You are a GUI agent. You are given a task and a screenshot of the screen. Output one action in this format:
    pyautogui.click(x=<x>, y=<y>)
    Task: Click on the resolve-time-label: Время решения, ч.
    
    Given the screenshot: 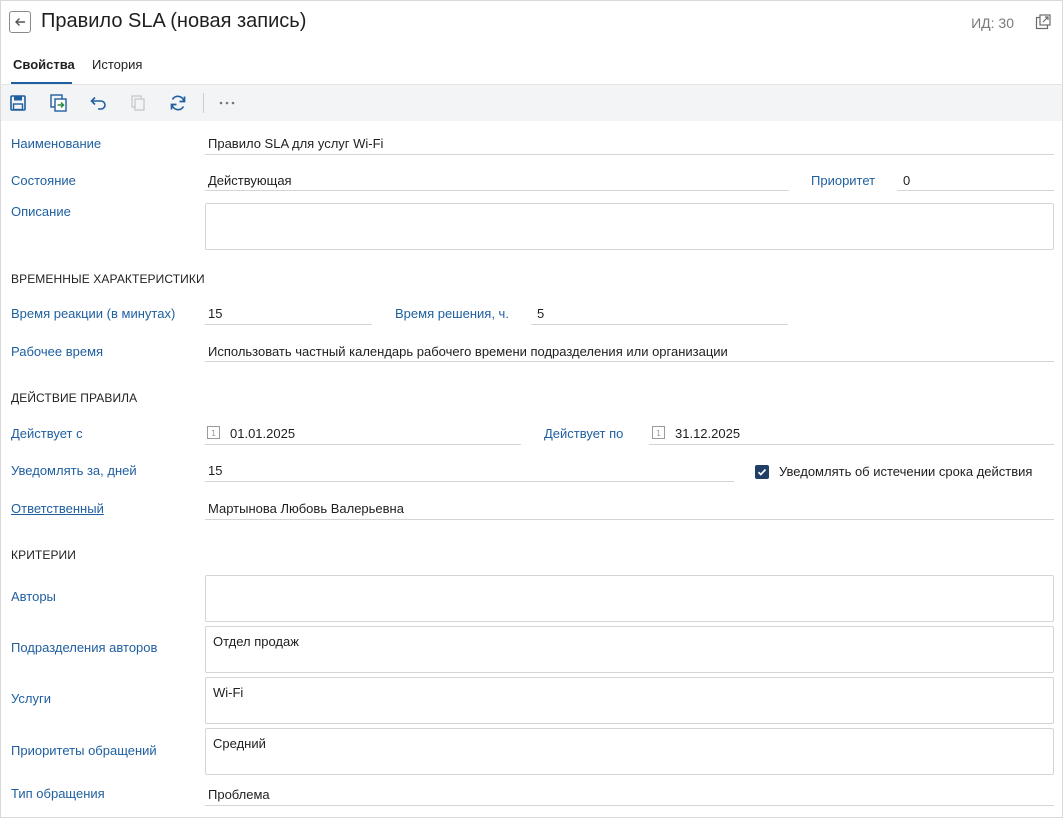 What is the action you would take?
    pyautogui.click(x=452, y=313)
    